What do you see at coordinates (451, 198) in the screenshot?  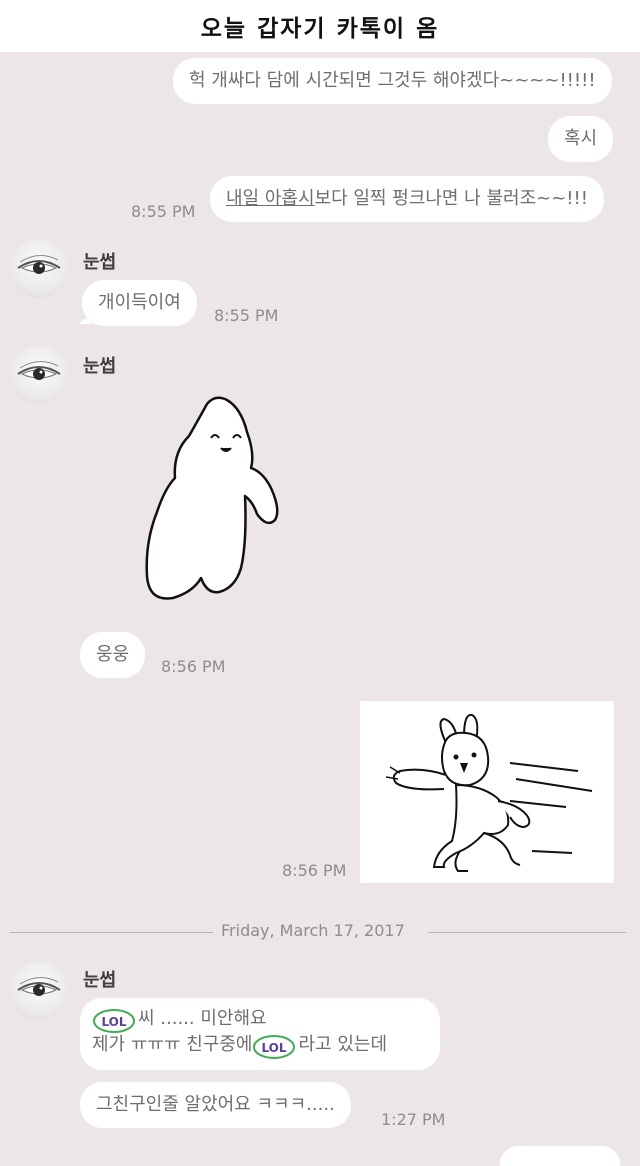 I see `message-text: 보다 일찍 펑크나면 나 불러조~~!!!` at bounding box center [451, 198].